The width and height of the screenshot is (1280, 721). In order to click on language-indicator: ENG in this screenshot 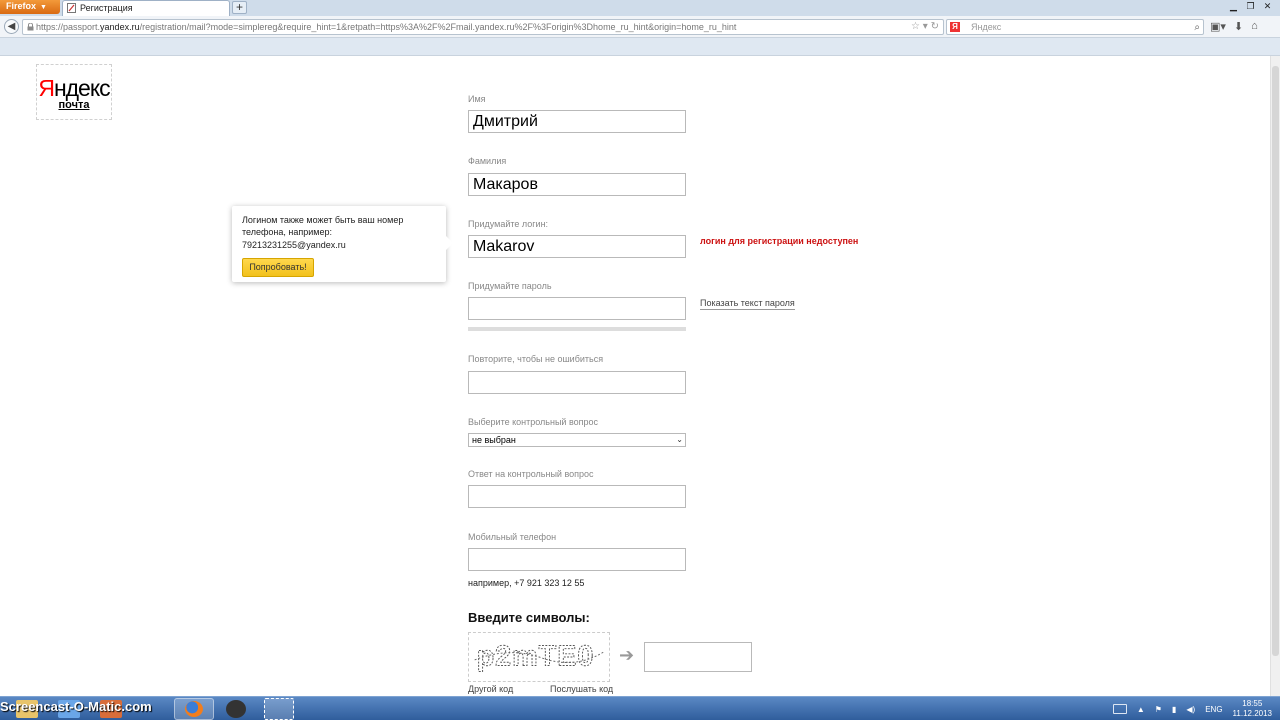, I will do `click(1213, 709)`.